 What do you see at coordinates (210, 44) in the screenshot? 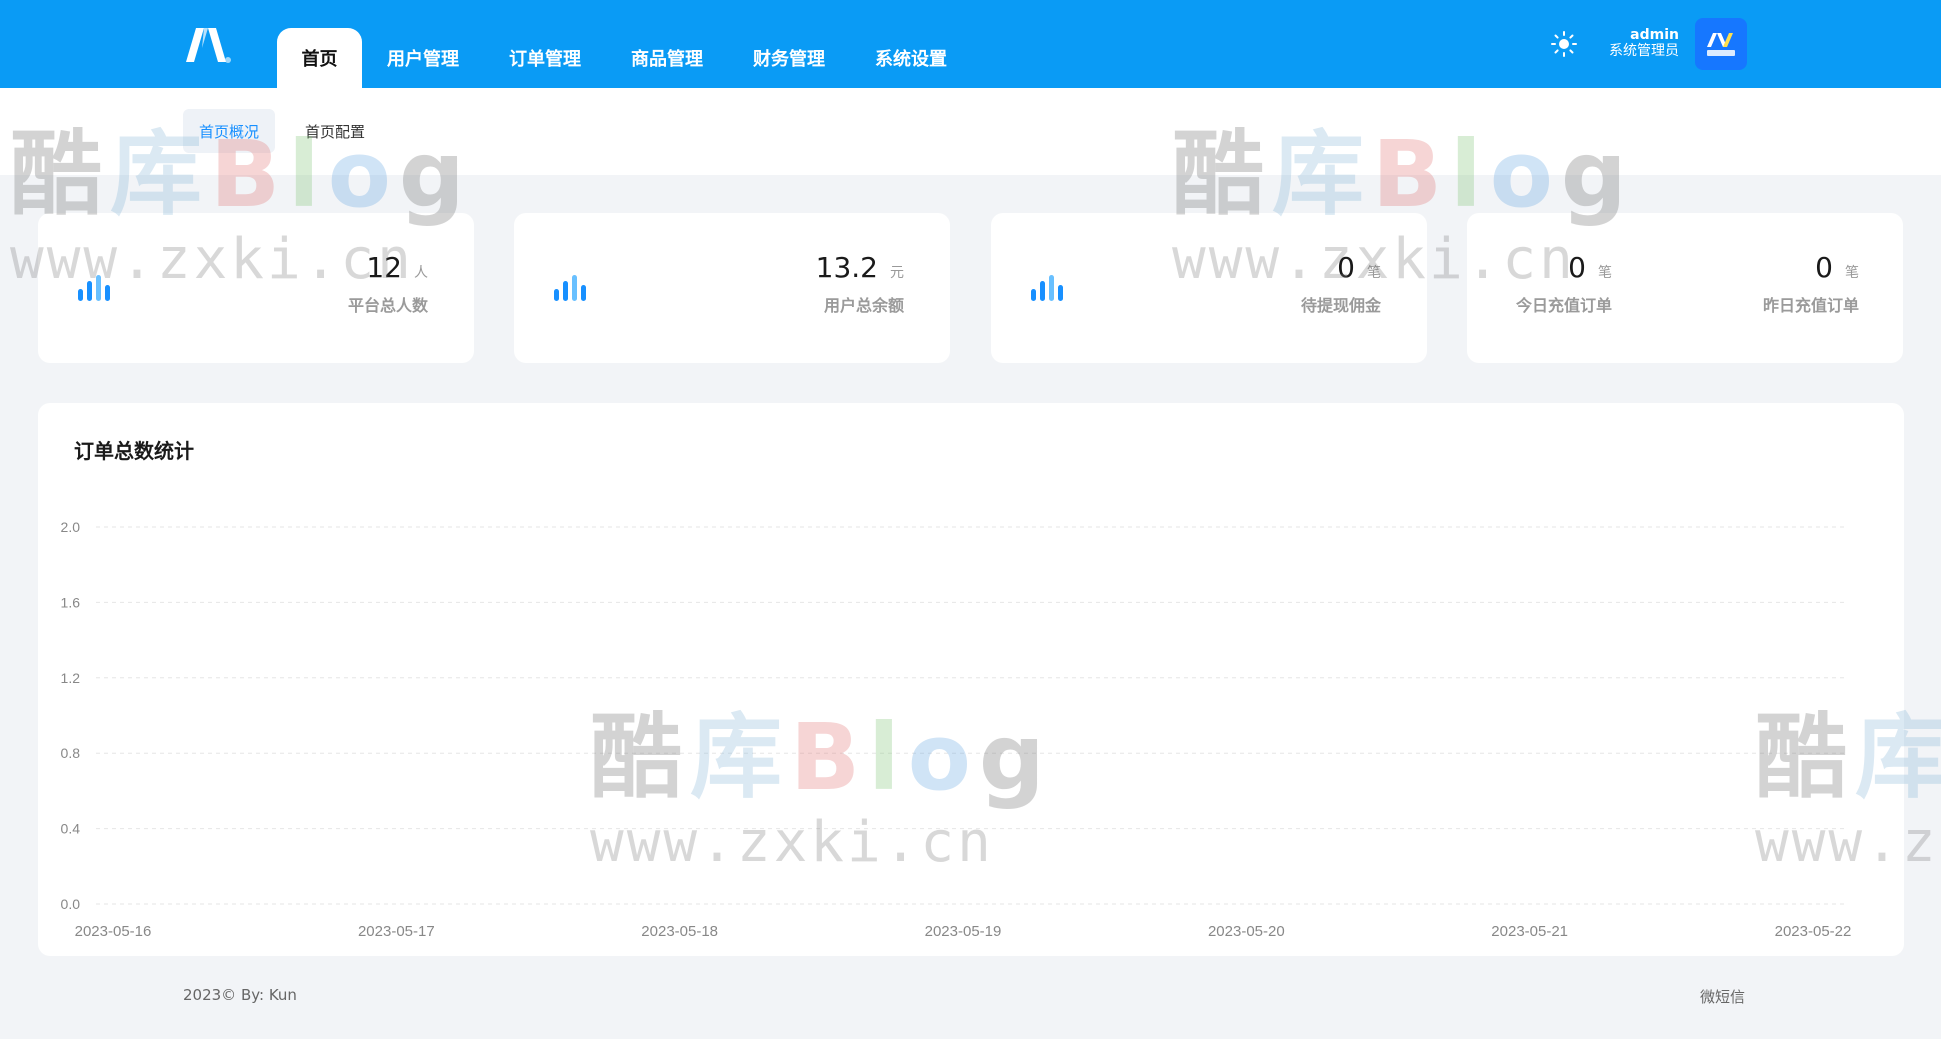
I see `app-logo` at bounding box center [210, 44].